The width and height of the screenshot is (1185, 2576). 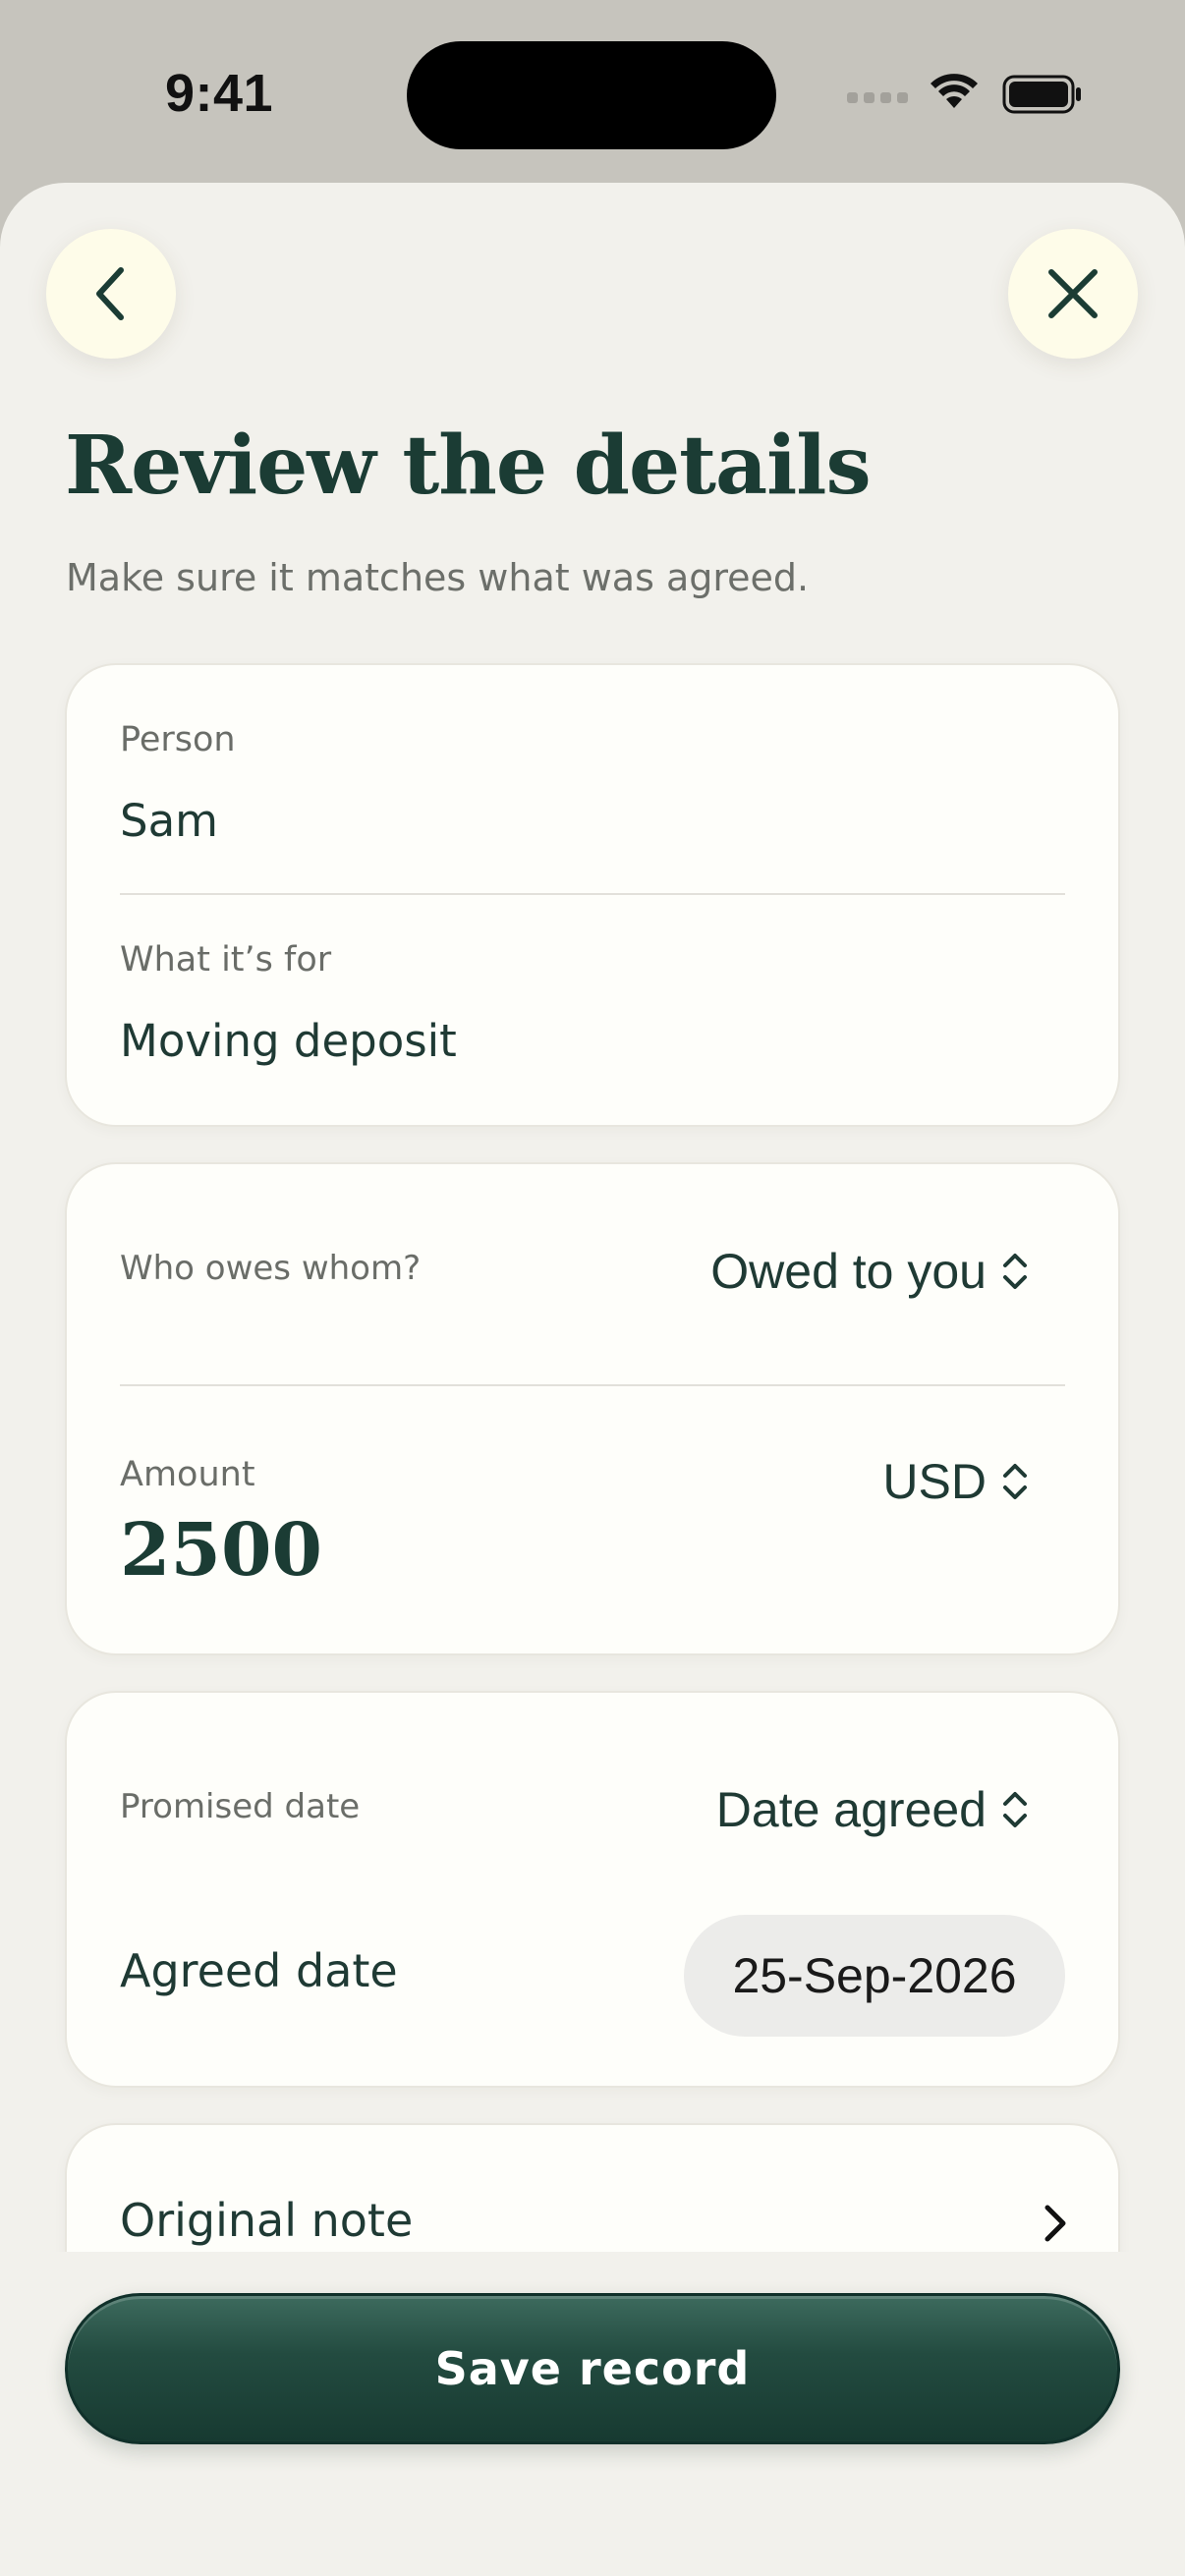 What do you see at coordinates (851, 1809) in the screenshot?
I see `promised-date-value: Date agreed` at bounding box center [851, 1809].